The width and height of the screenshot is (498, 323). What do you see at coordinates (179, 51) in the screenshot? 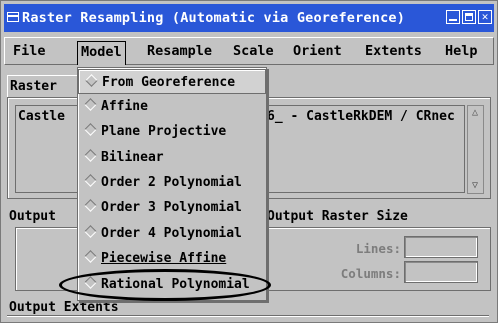
I see `menu-resample: Resample` at bounding box center [179, 51].